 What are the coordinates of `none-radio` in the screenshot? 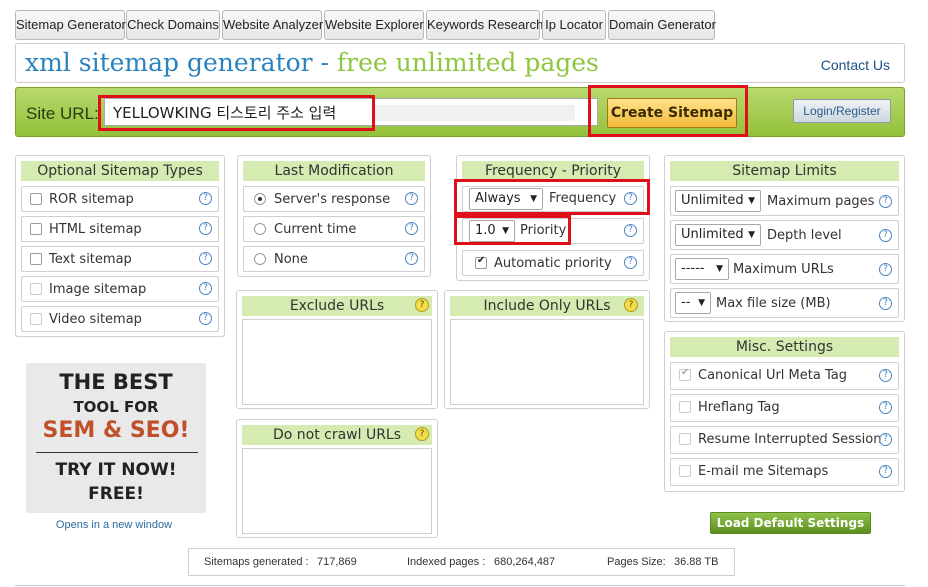 It's located at (260, 259).